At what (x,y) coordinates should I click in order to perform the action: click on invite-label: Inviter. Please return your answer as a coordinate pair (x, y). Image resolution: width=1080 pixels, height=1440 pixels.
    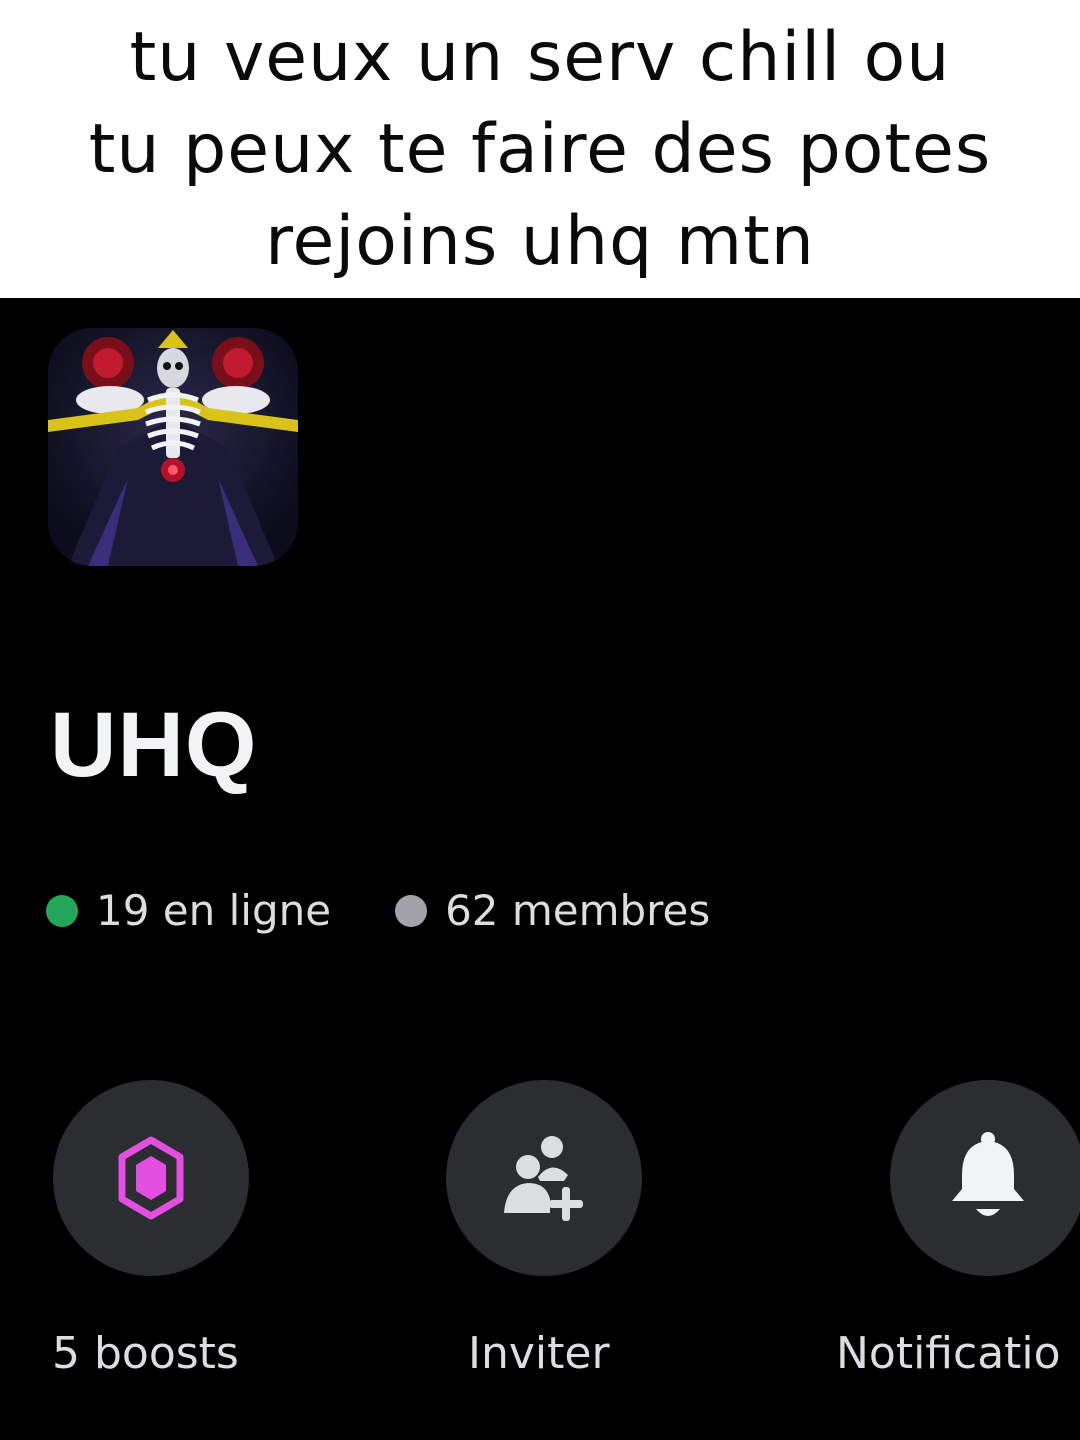
    Looking at the image, I should click on (539, 1353).